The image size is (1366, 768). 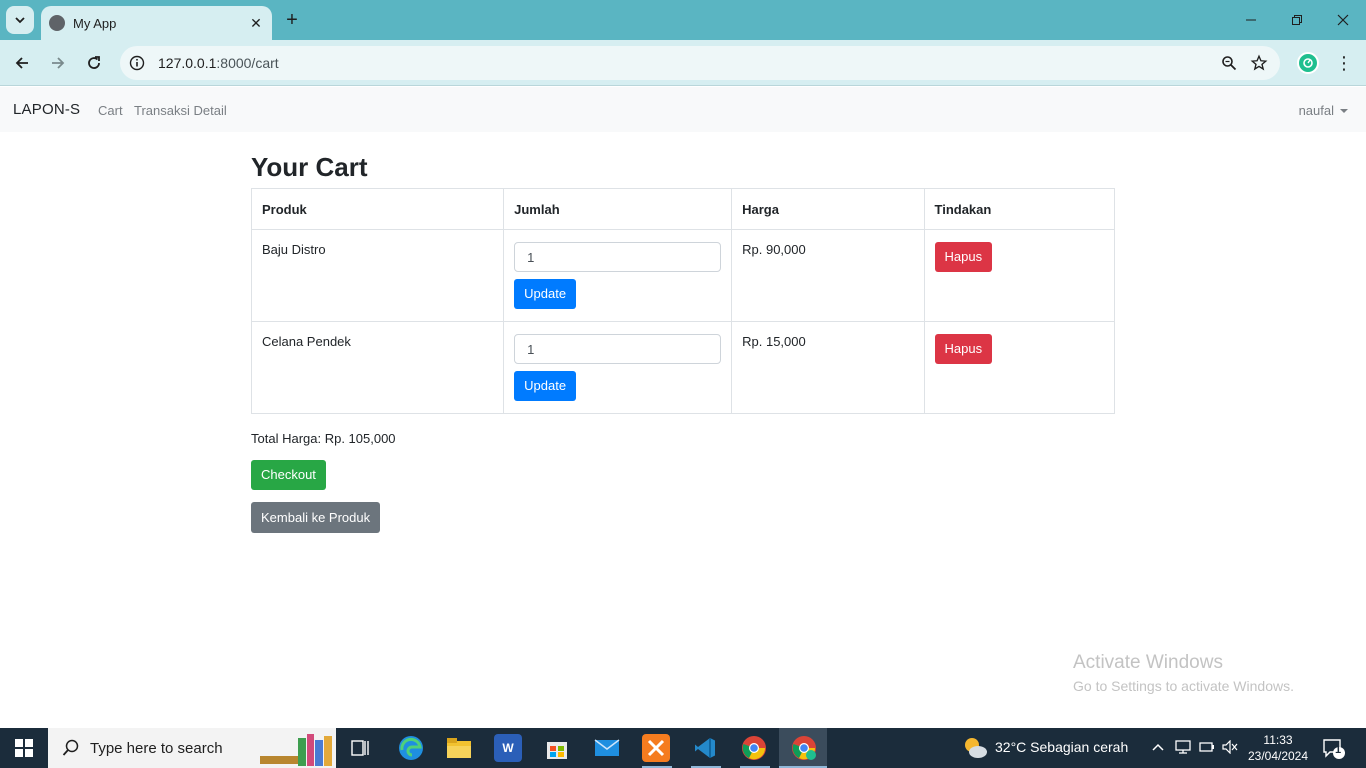 I want to click on browser-toolbar: 127.0.0.1:8000/cart ⋮, so click(x=683, y=63).